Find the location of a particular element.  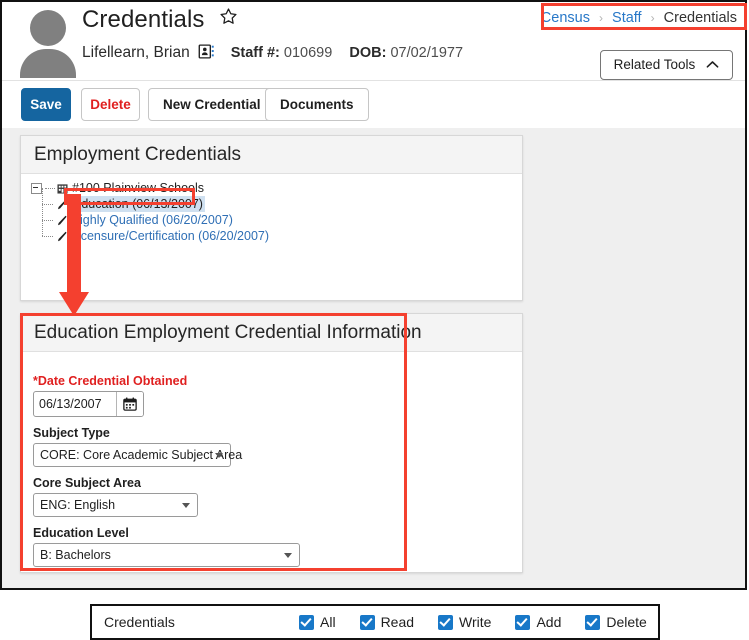

tool-rights-name: Credentials is located at coordinates (139, 622).